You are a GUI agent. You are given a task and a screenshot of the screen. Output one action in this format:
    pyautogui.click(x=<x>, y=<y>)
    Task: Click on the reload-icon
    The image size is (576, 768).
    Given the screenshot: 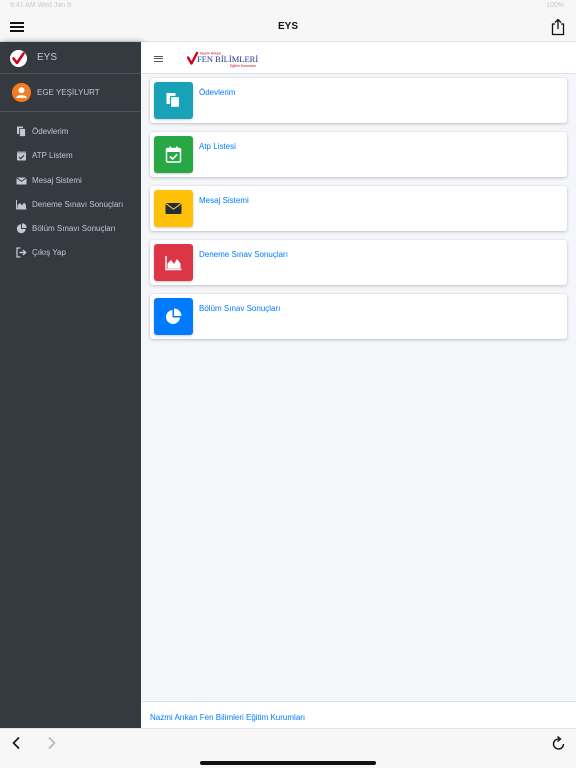 What is the action you would take?
    pyautogui.click(x=559, y=743)
    